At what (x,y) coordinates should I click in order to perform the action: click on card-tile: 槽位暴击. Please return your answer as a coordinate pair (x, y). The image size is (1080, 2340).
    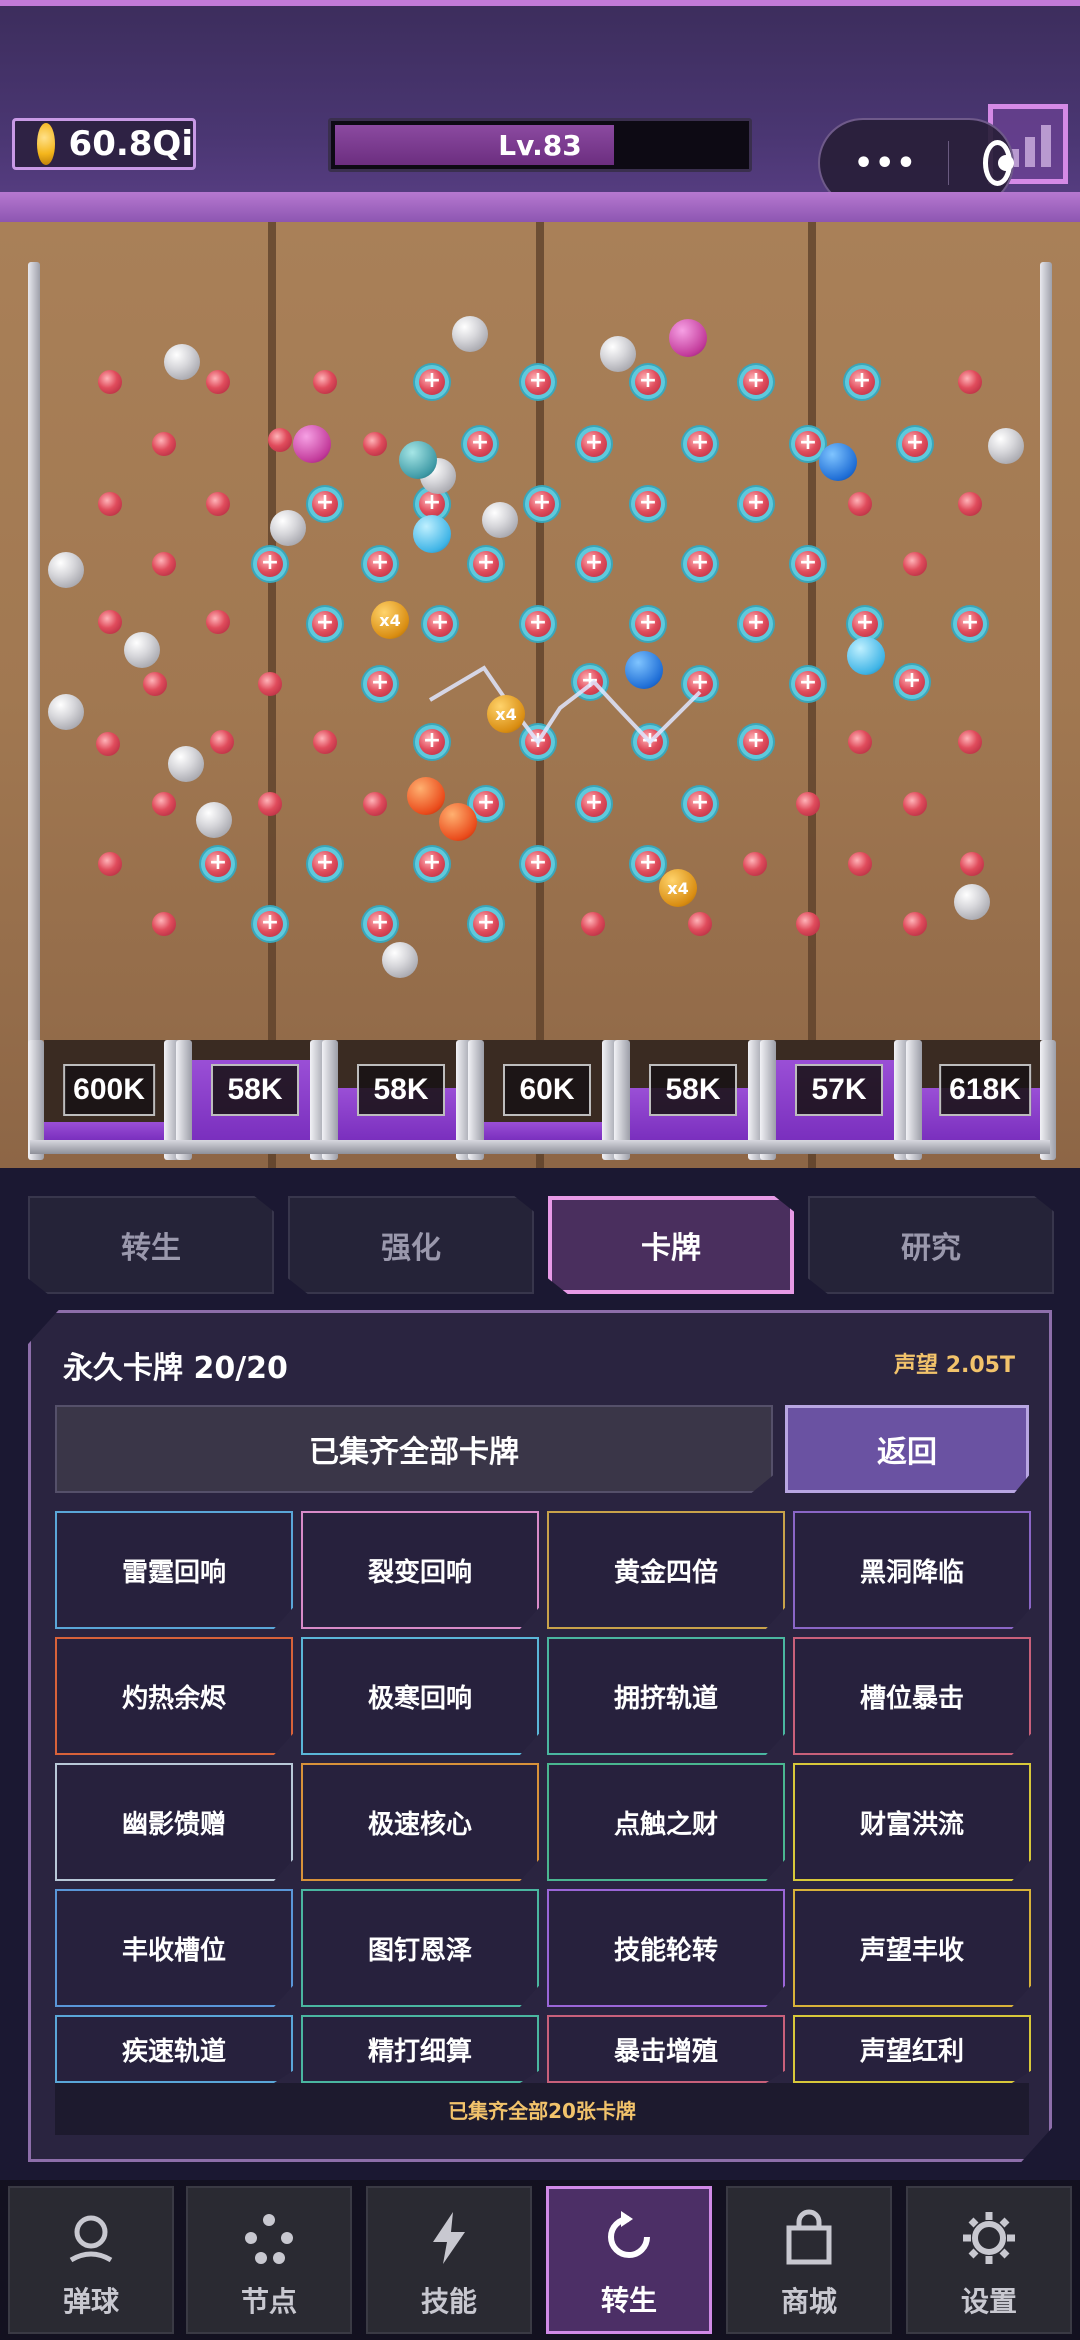
    Looking at the image, I should click on (912, 1696).